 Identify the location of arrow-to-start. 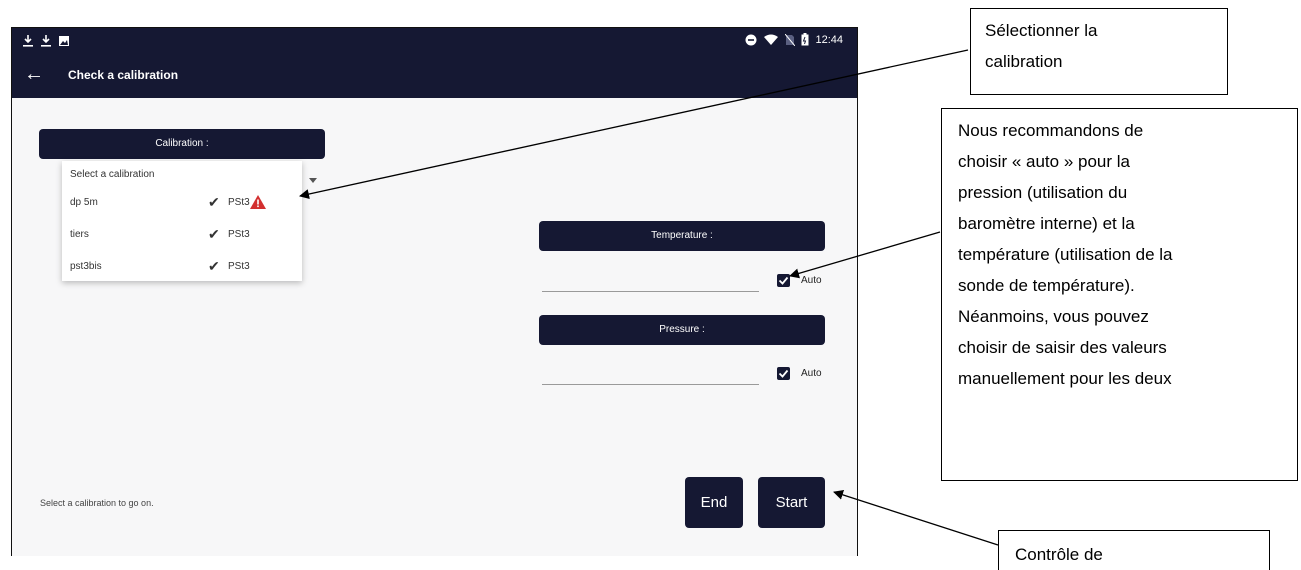
(916, 518).